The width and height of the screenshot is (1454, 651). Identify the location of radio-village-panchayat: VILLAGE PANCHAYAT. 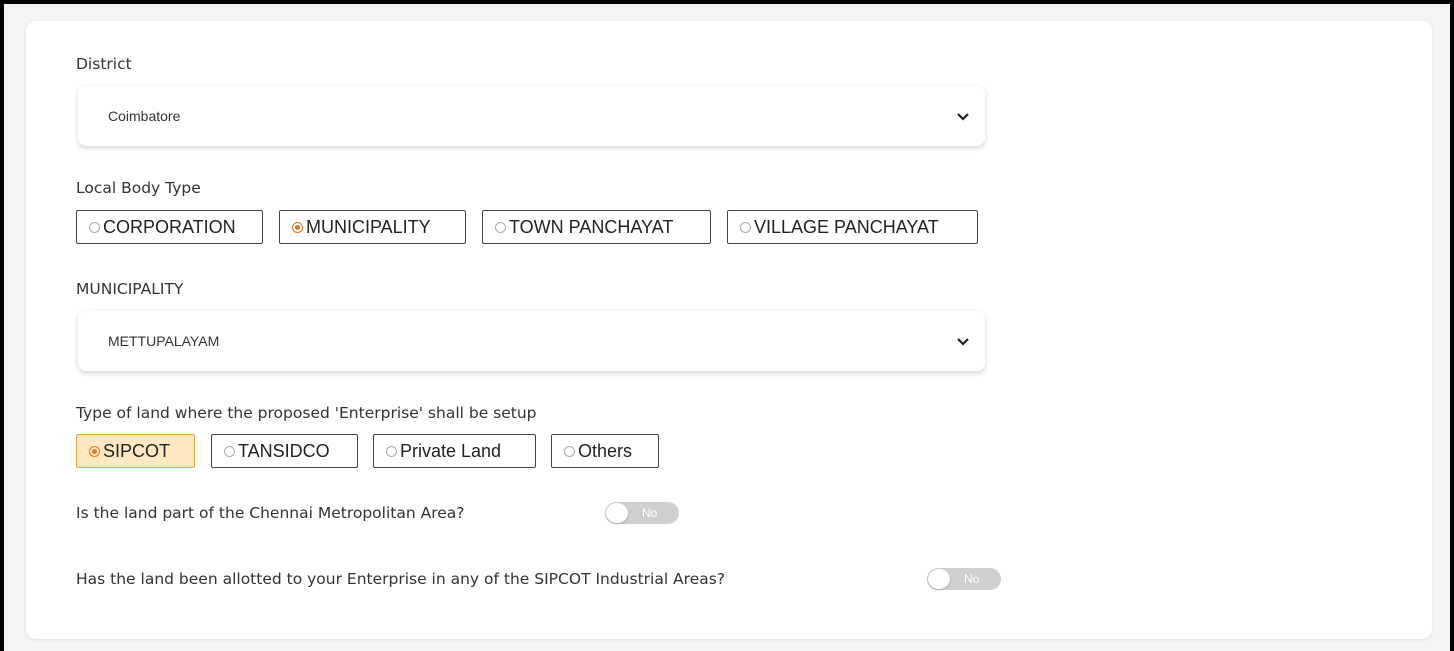
(852, 227).